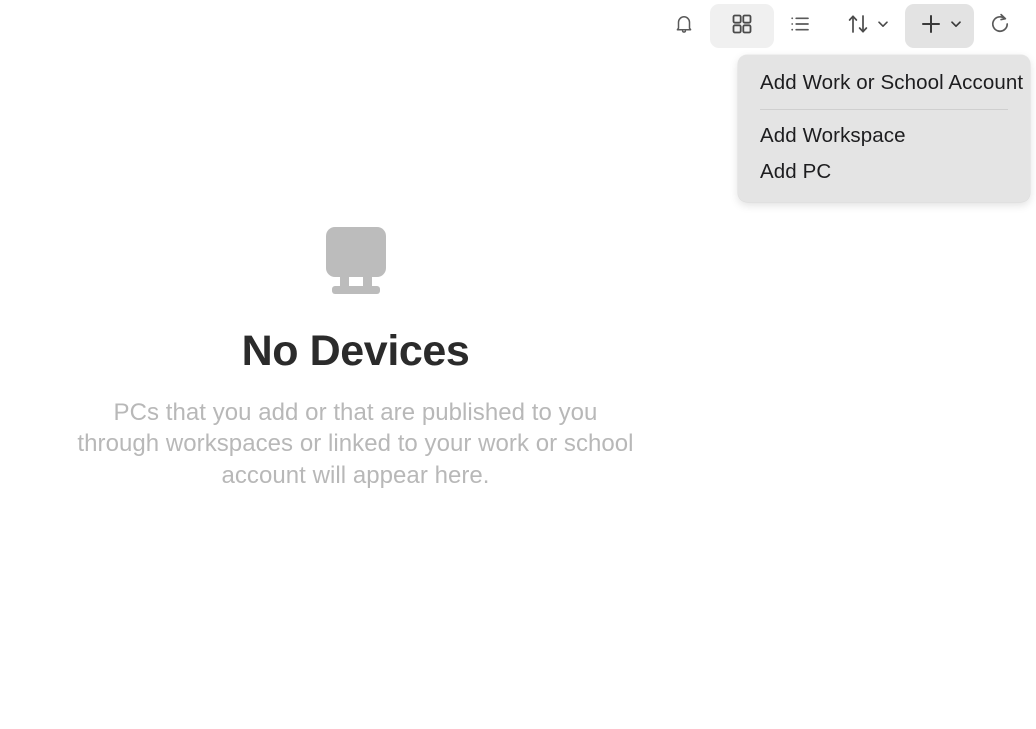  I want to click on menu-item-add-pc: Add PC, so click(884, 172).